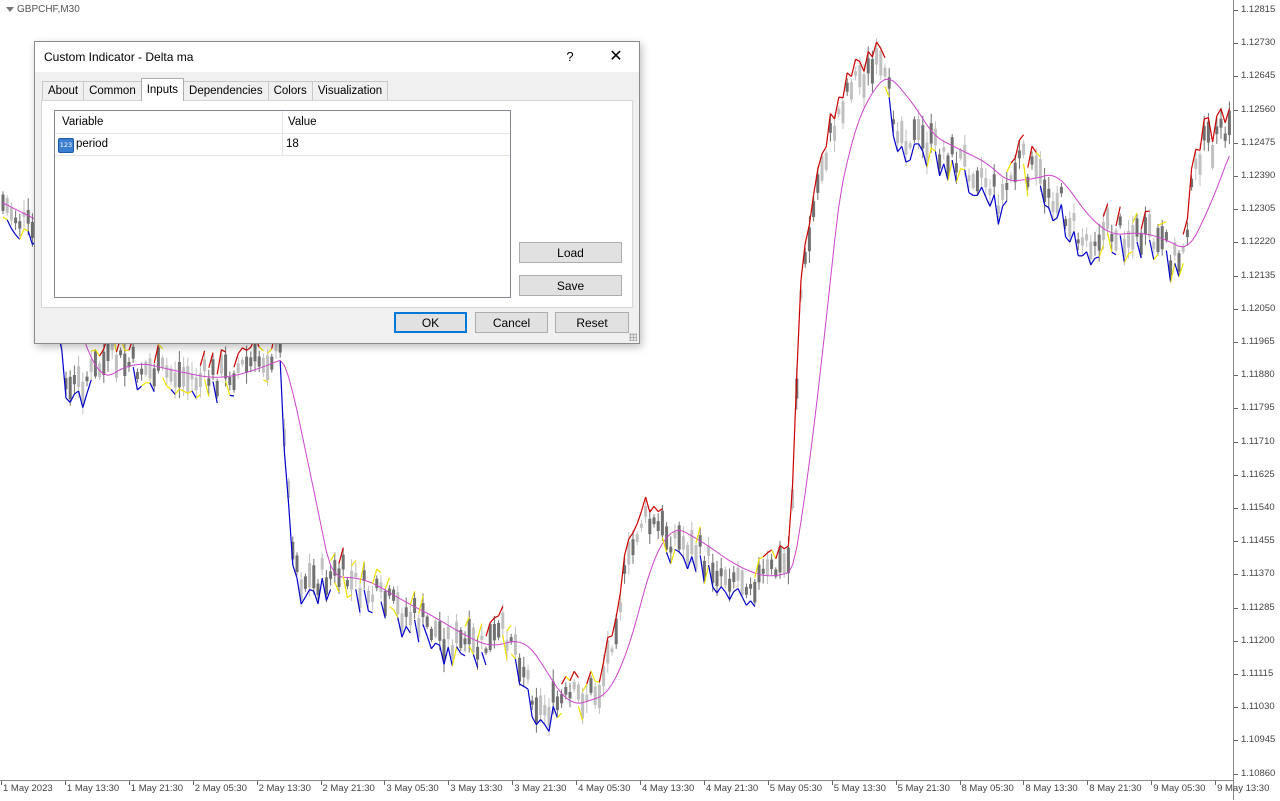  I want to click on table-header: Variable Value, so click(282, 122).